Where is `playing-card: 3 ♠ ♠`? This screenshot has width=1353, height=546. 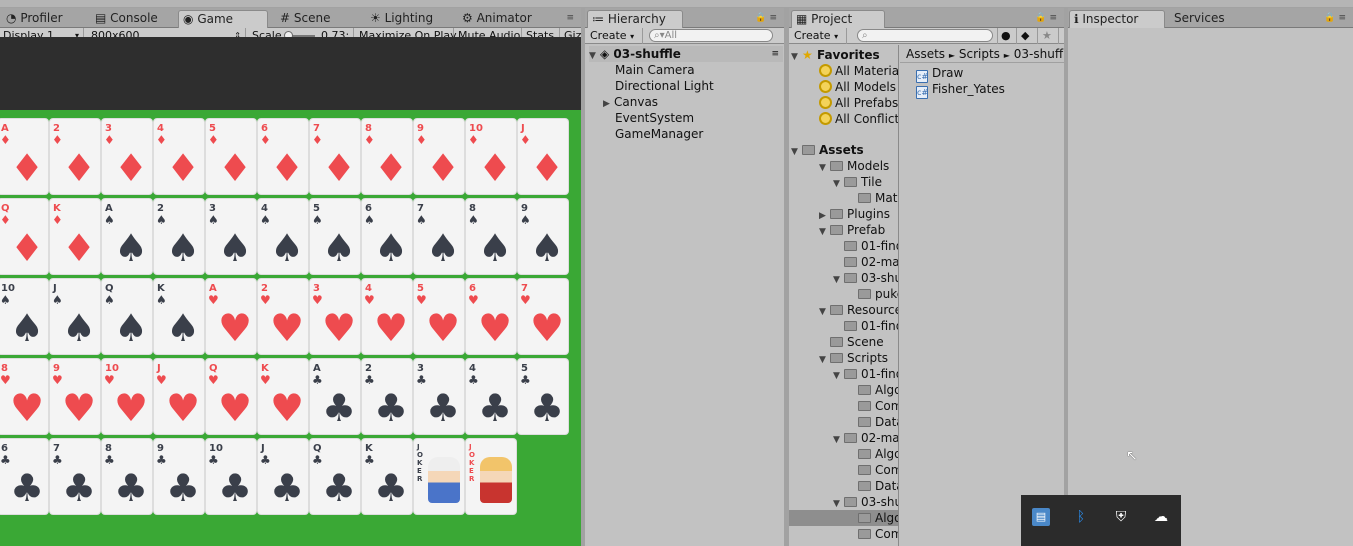
playing-card: 3 ♠ ♠ is located at coordinates (231, 236).